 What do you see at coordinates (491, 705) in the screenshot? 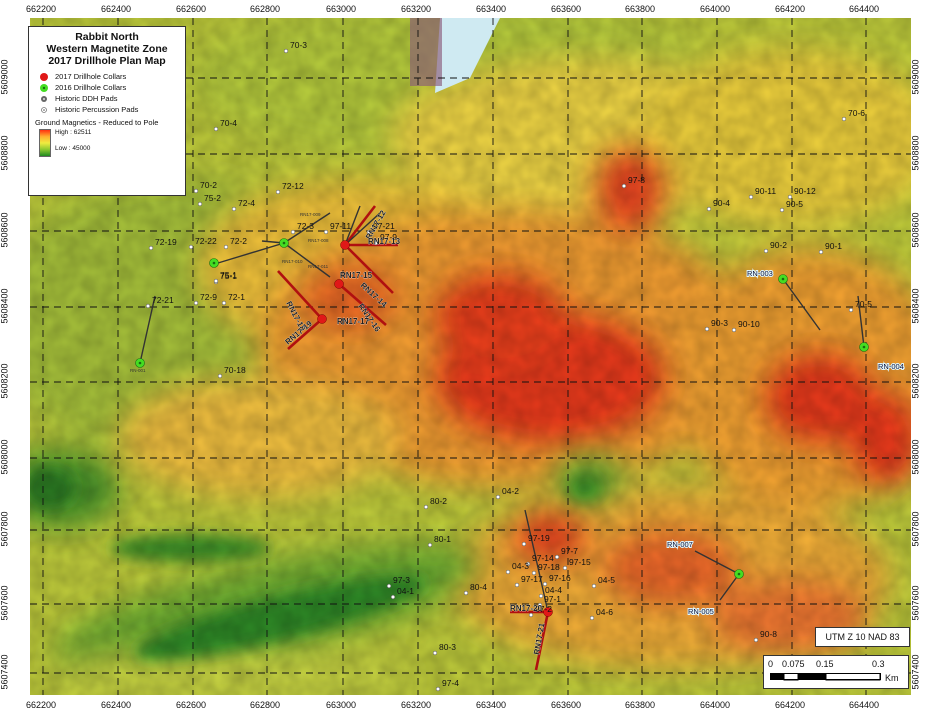
I see `x-tick-label-bottom: 663400` at bounding box center [491, 705].